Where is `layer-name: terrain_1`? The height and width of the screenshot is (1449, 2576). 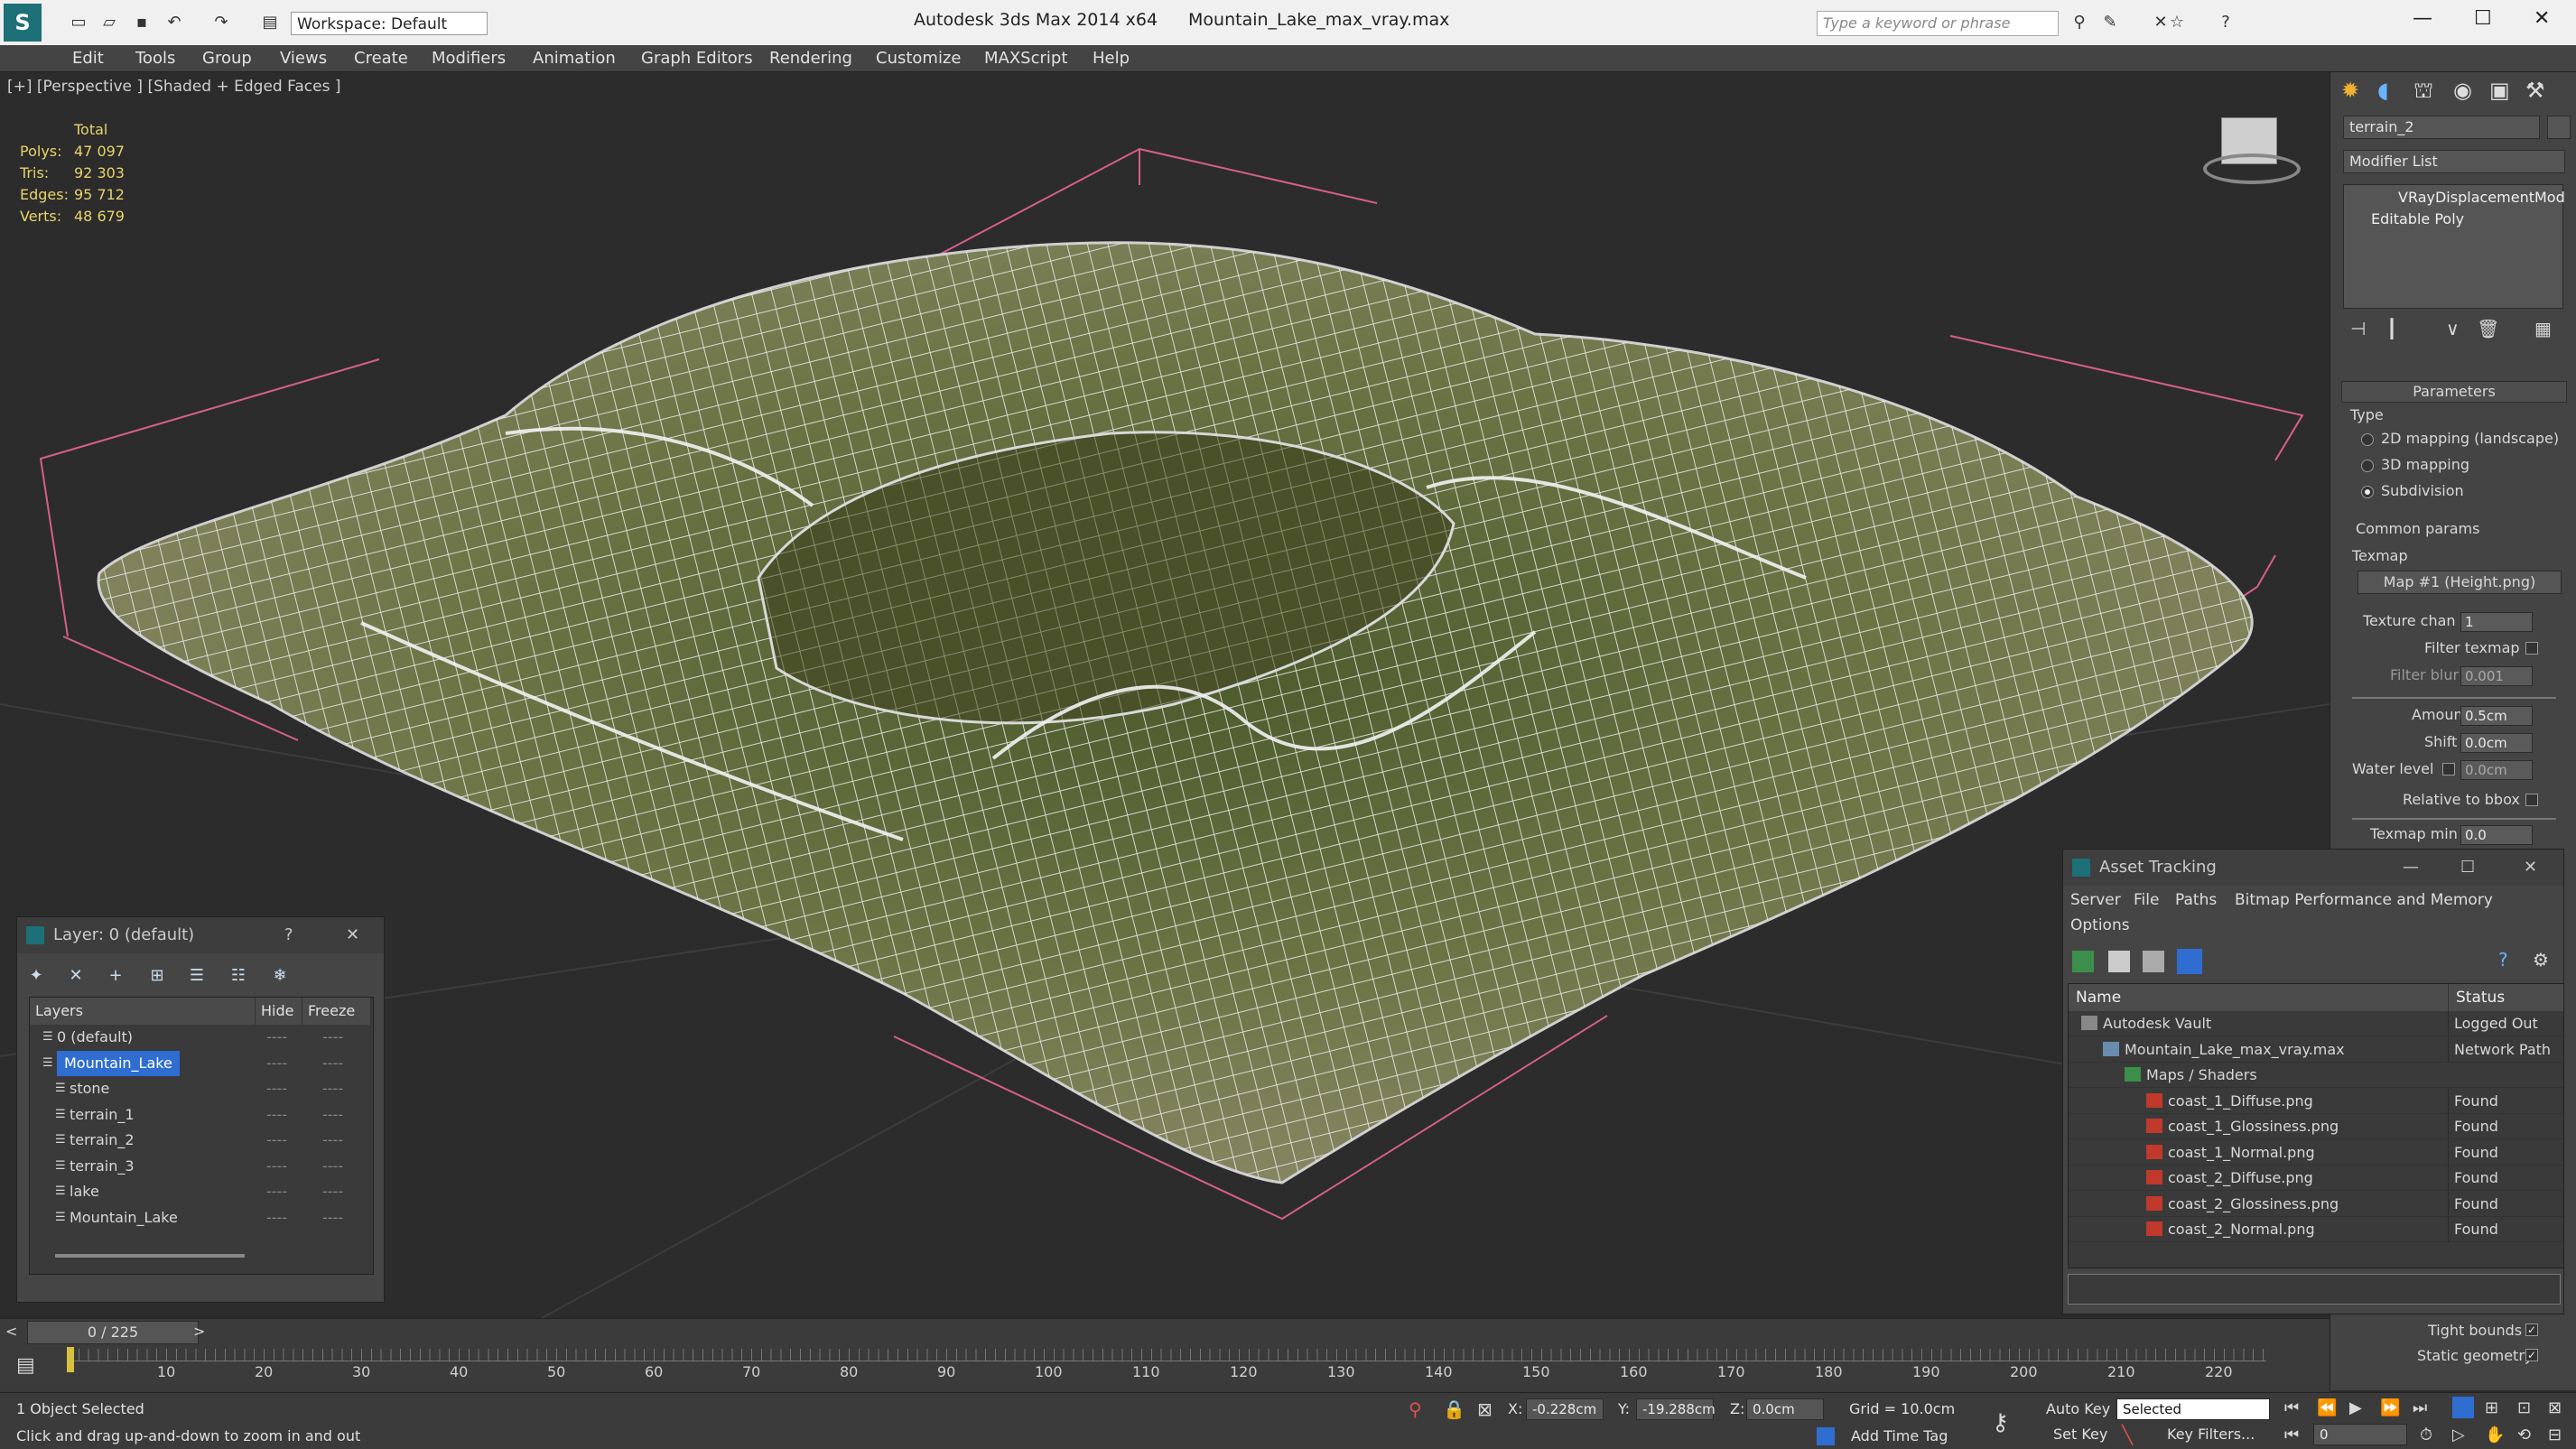
layer-name: terrain_1 is located at coordinates (102, 1115).